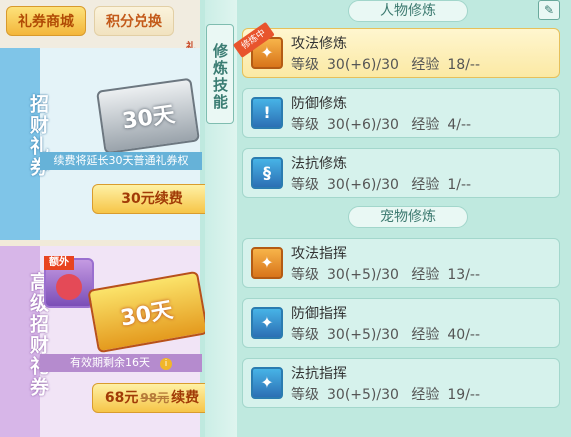 The width and height of the screenshot is (571, 437). What do you see at coordinates (401, 173) in the screenshot?
I see `skill-row-resist-training: § 法抗修炼 等级 30(+6)/30 经验 1/--` at bounding box center [401, 173].